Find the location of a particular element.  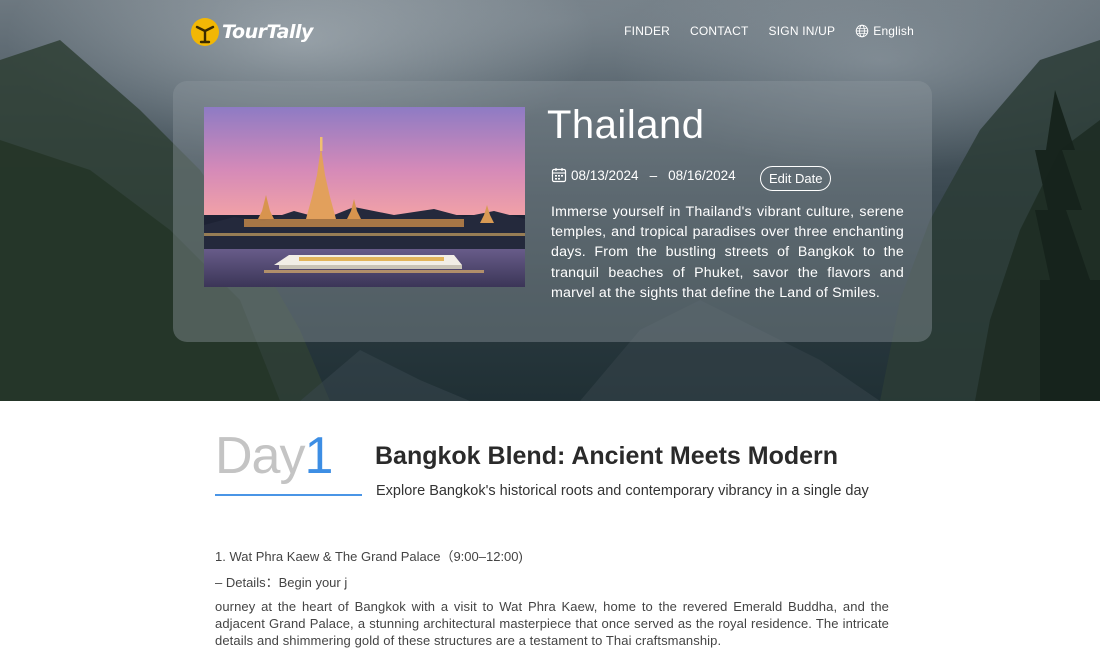

temple-photo is located at coordinates (364, 197).